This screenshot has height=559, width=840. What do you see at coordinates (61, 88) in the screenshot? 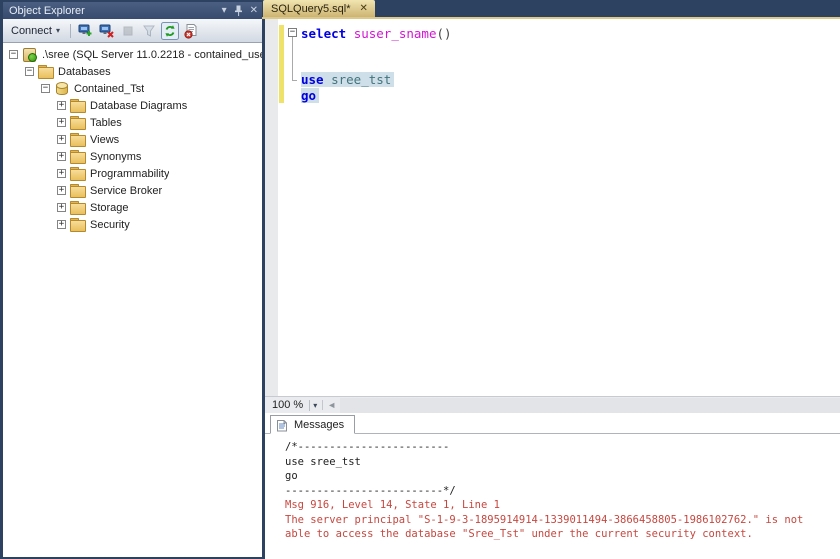
I see `database-icon` at bounding box center [61, 88].